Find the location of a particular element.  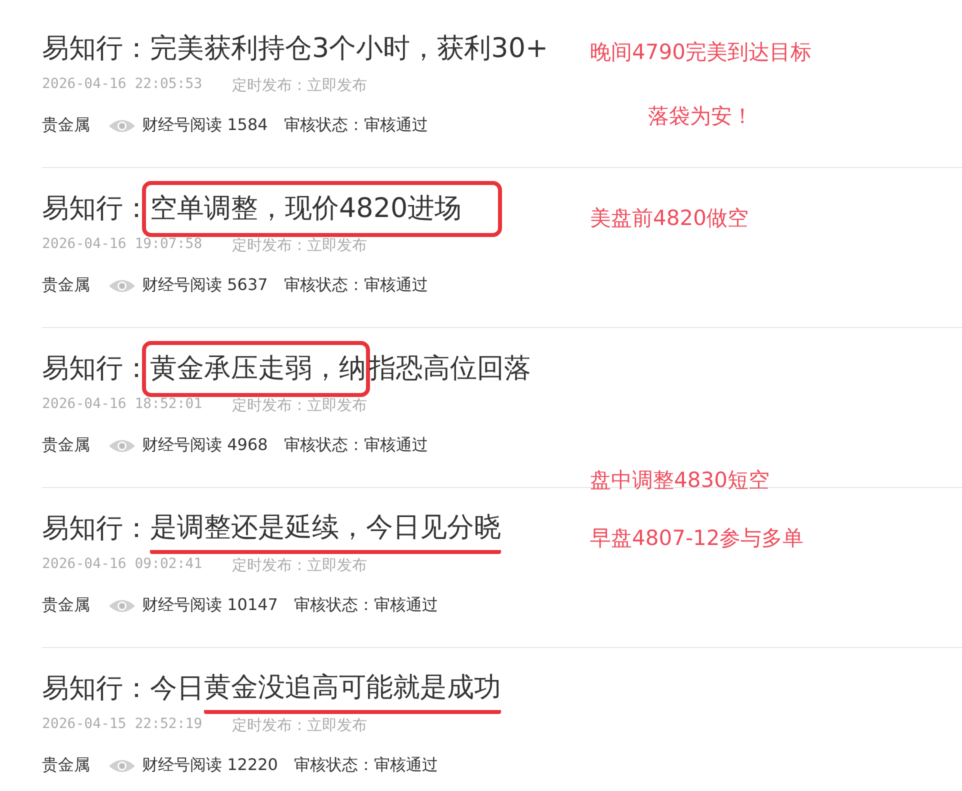

underlined-title-text: 黄金没追高可能就是成功 is located at coordinates (352, 690).